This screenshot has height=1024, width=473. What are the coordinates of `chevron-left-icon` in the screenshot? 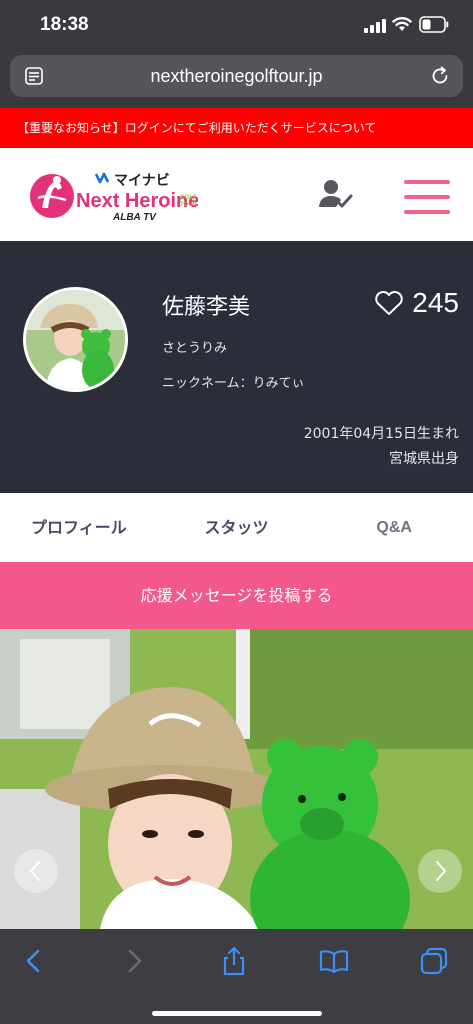 It's located at (34, 871).